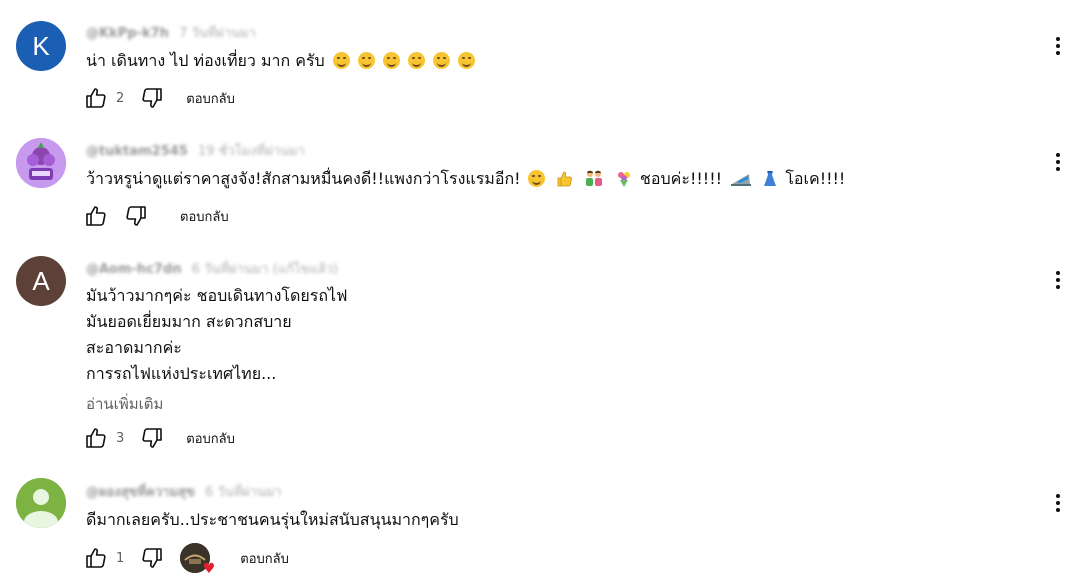 The width and height of the screenshot is (1090, 577). Describe the element at coordinates (564, 178) in the screenshot. I see `thumbs-up-emoji` at that location.